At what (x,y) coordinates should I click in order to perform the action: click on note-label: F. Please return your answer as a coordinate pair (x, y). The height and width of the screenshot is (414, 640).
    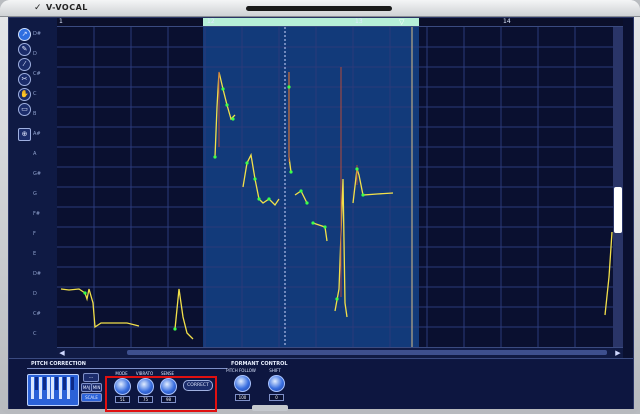
    Looking at the image, I should click on (34, 234).